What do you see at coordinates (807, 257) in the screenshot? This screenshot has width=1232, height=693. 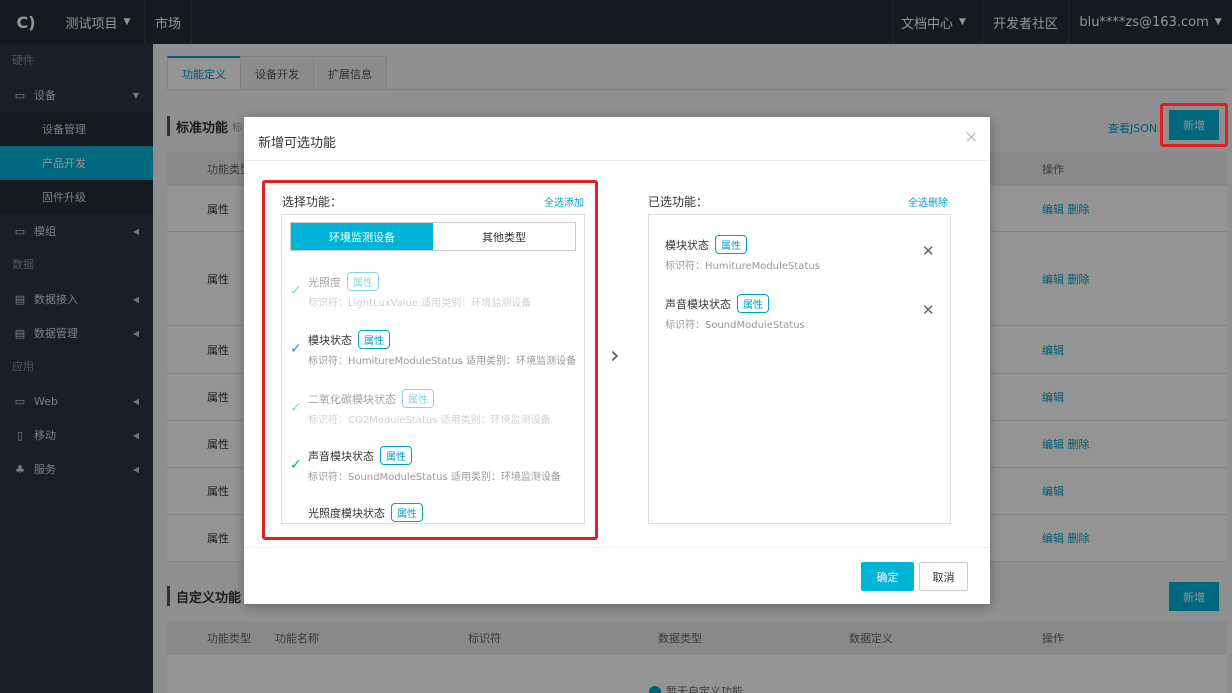 I see `selected-item: 模块状态 属性 标识符：HumitureModuleStatus ✕` at bounding box center [807, 257].